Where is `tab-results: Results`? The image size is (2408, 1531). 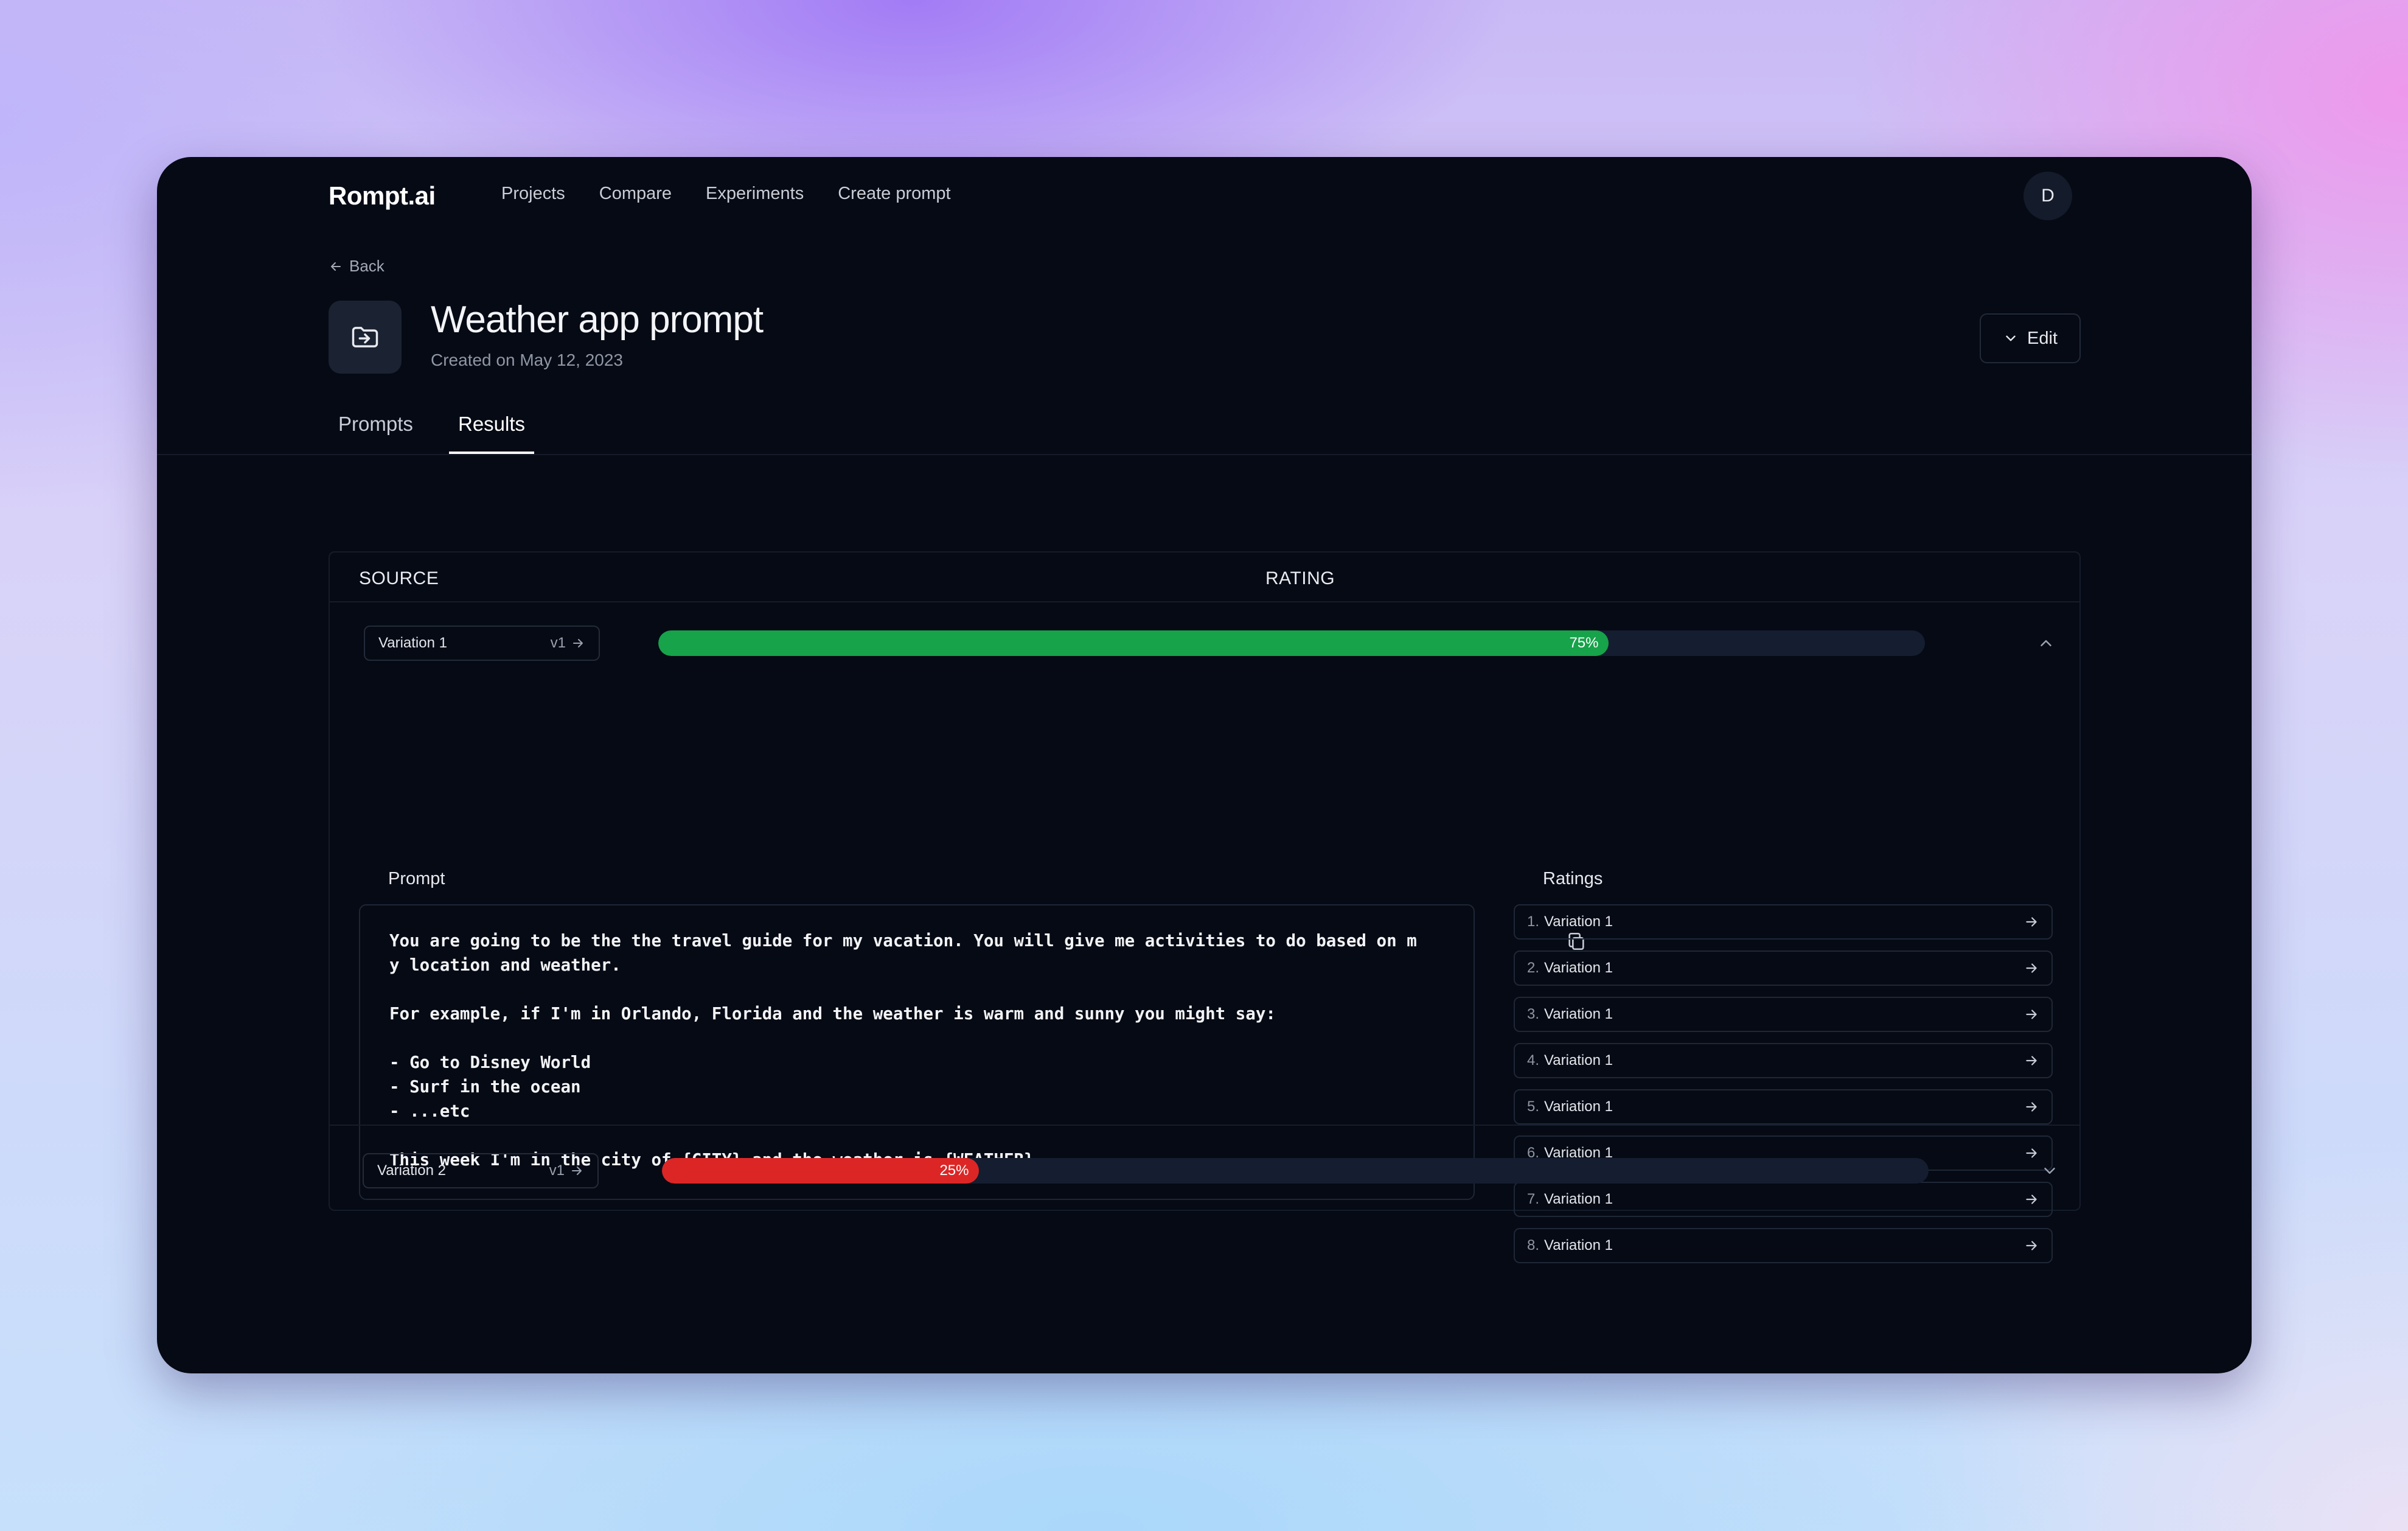
tab-results: Results is located at coordinates (491, 424).